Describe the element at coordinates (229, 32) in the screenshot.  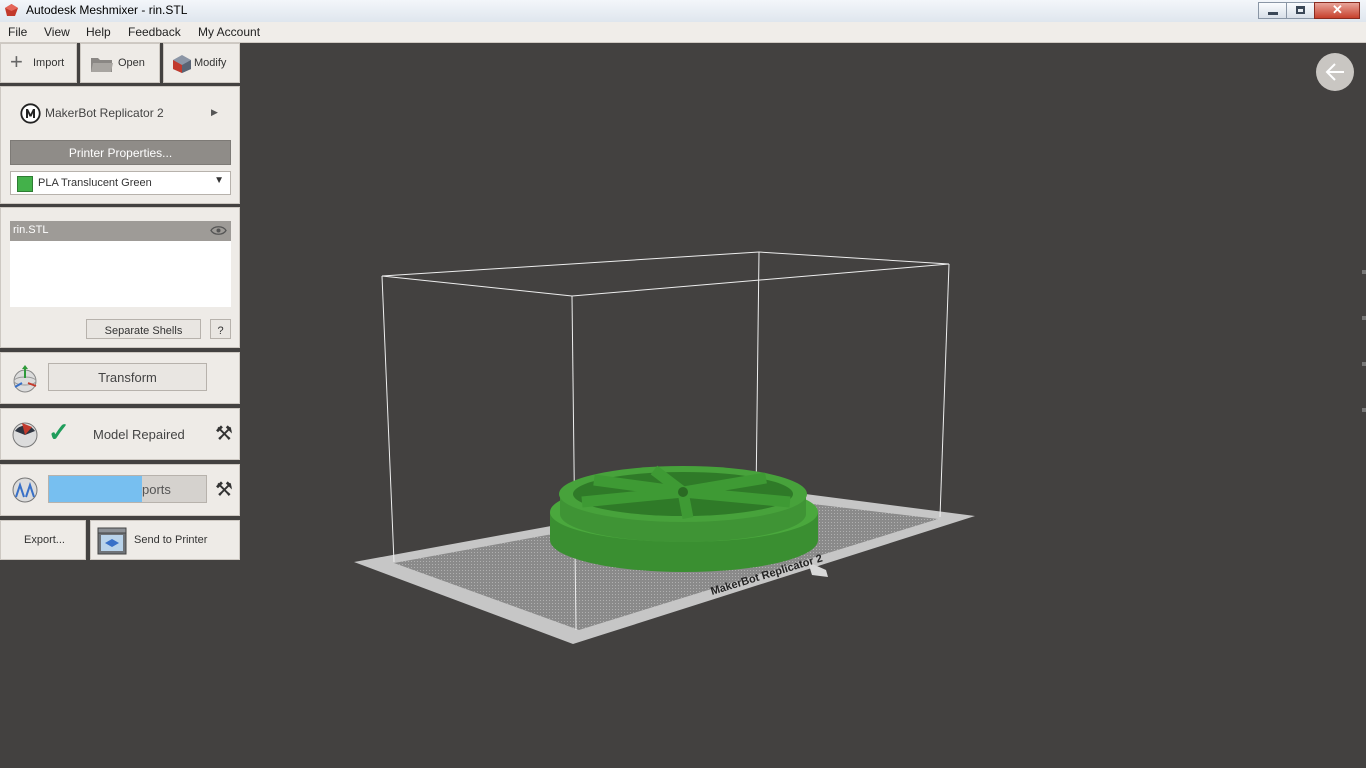
I see `menu-my-account: My Account` at that location.